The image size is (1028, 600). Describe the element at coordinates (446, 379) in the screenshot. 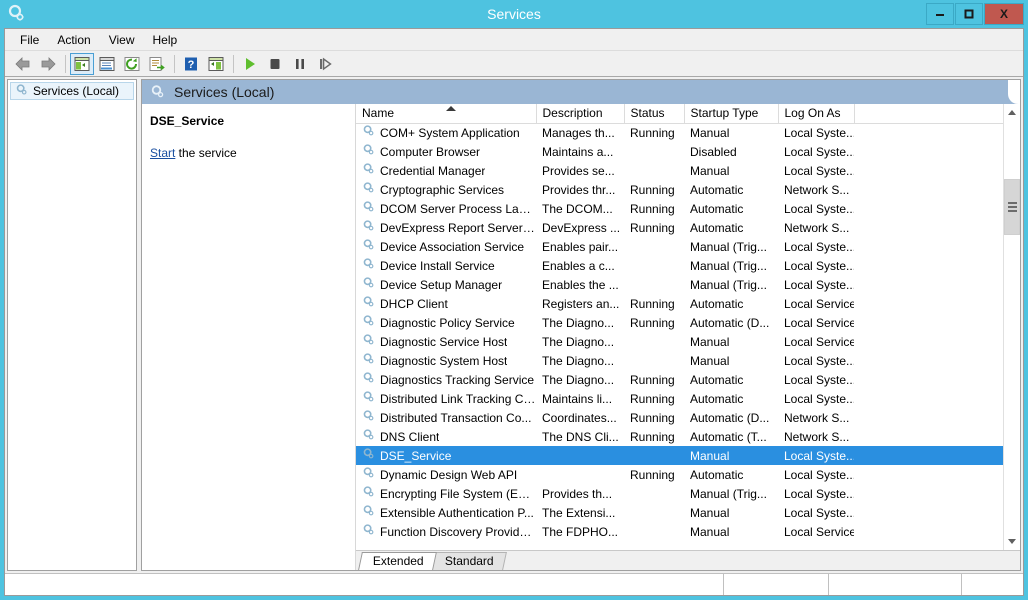

I see `cell-service-name: Diagnostics Tracking Service` at that location.